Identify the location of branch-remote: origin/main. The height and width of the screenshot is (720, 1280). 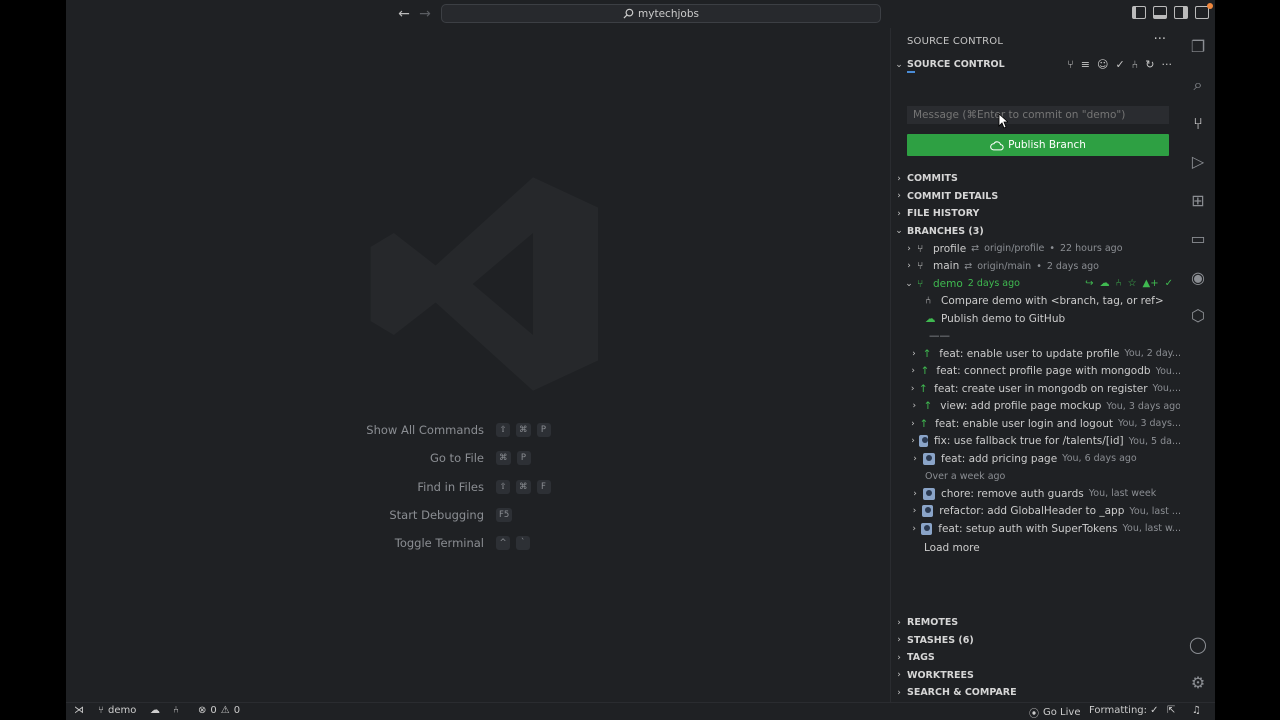
(1004, 266).